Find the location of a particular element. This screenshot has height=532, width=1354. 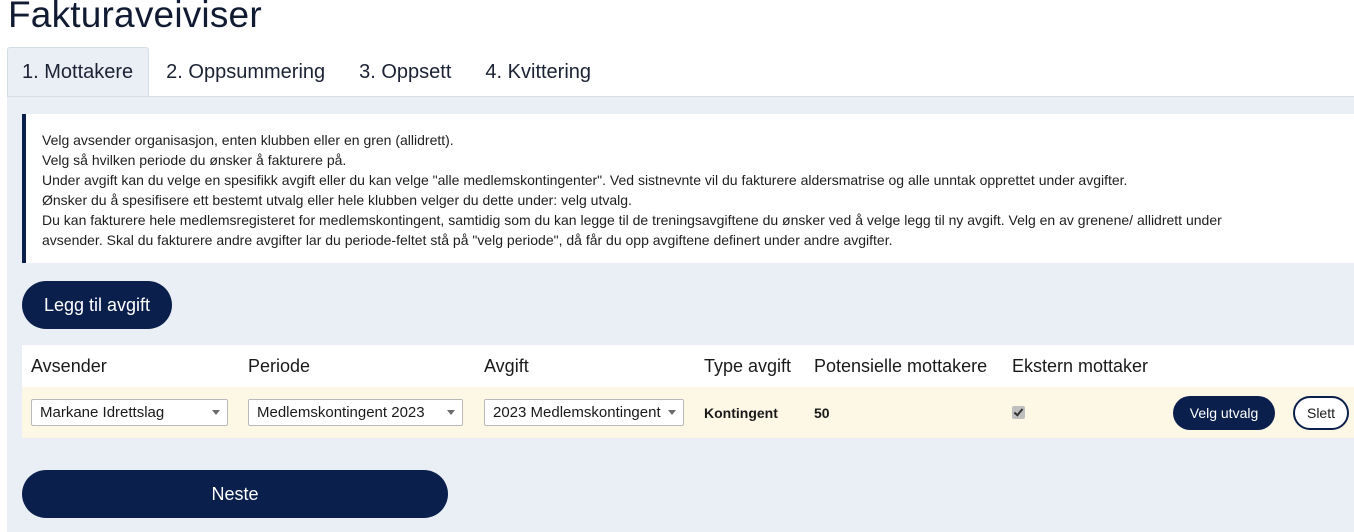

period-select: Medlemskontingent 2023 is located at coordinates (355, 412).